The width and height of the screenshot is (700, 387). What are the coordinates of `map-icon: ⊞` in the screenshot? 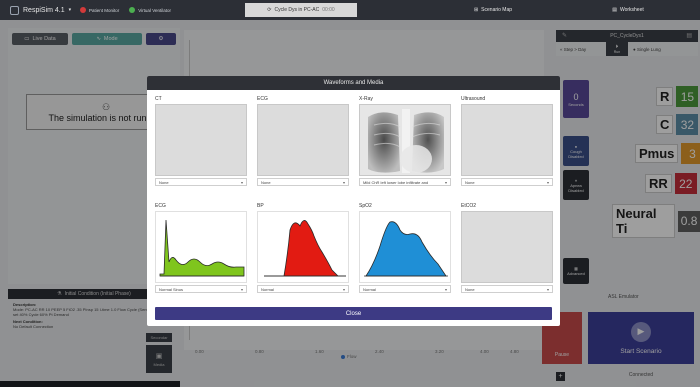 It's located at (476, 10).